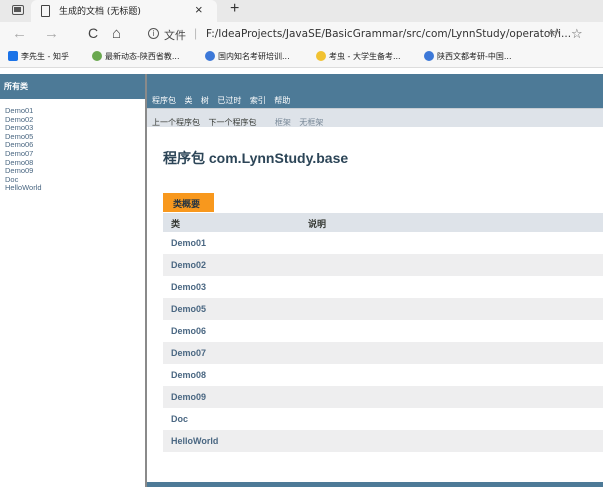 This screenshot has width=603, height=487. What do you see at coordinates (383, 222) in the screenshot?
I see `table-header-row: 类 说明` at bounding box center [383, 222].